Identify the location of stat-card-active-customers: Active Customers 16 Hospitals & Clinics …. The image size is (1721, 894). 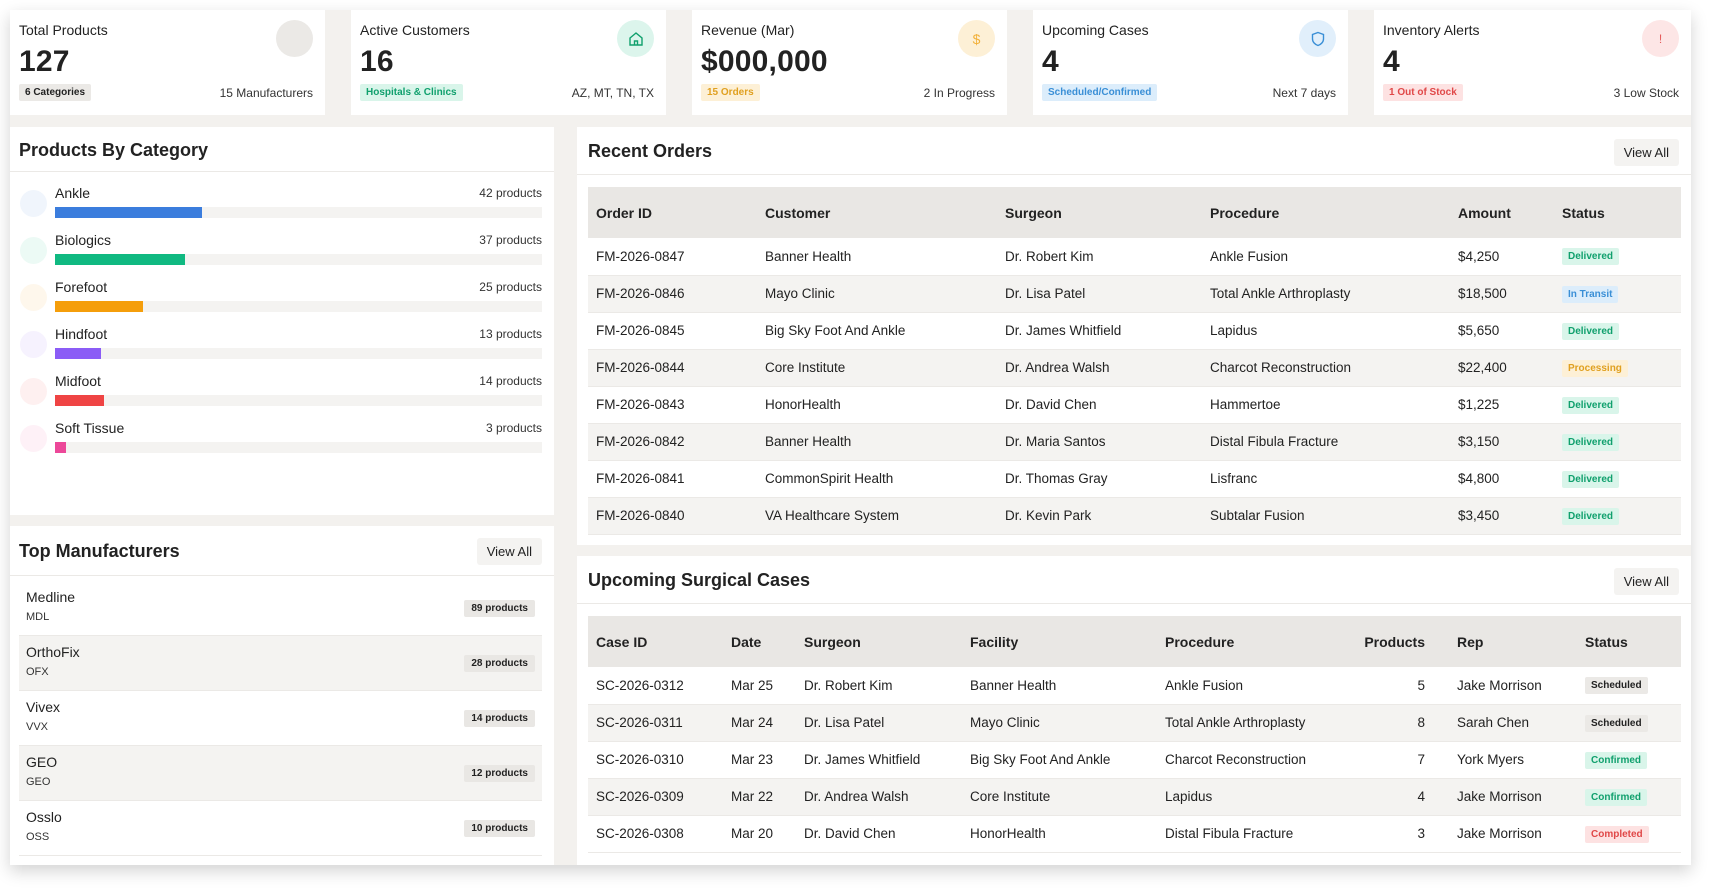
(508, 62).